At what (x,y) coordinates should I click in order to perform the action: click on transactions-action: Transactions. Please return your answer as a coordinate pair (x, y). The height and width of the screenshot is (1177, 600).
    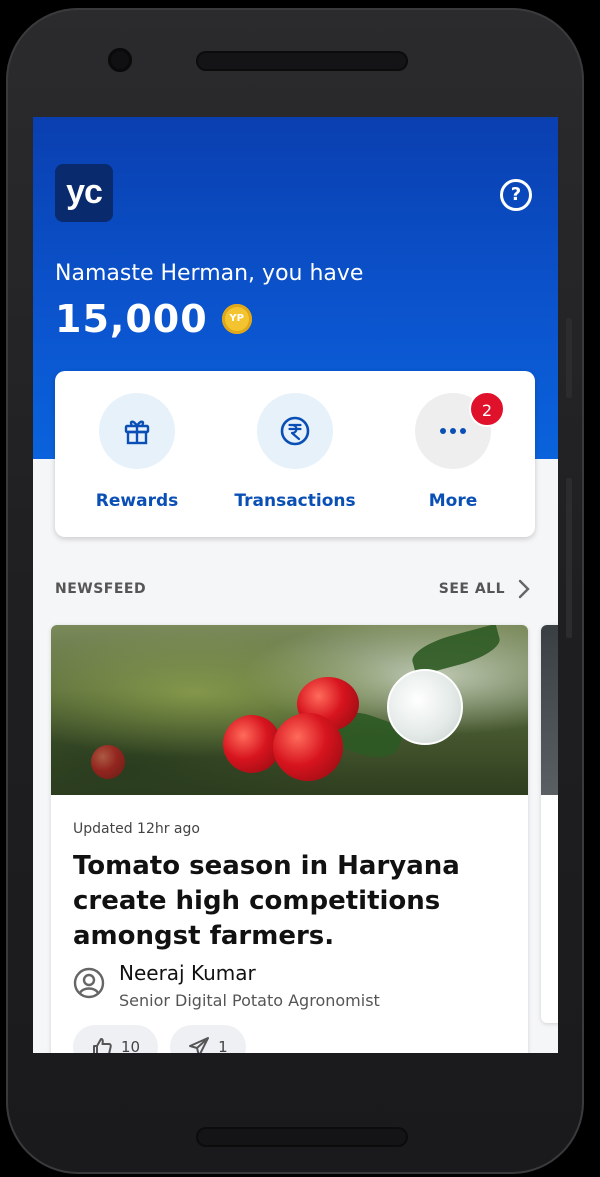
    Looking at the image, I should click on (295, 452).